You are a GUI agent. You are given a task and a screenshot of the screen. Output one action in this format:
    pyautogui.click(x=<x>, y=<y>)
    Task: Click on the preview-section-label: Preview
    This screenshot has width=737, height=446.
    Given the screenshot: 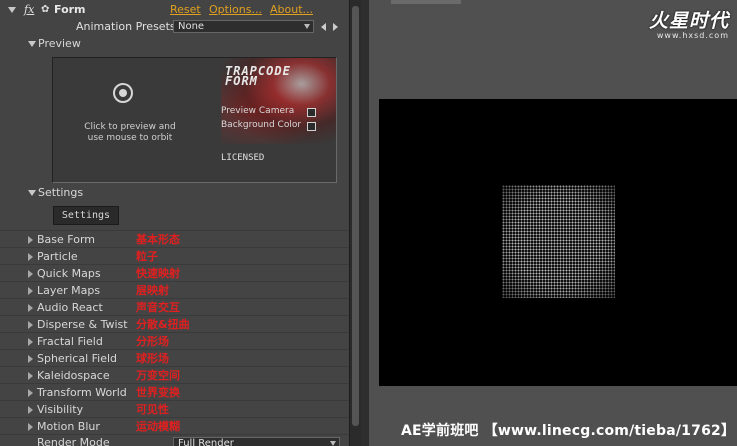 What is the action you would take?
    pyautogui.click(x=59, y=43)
    